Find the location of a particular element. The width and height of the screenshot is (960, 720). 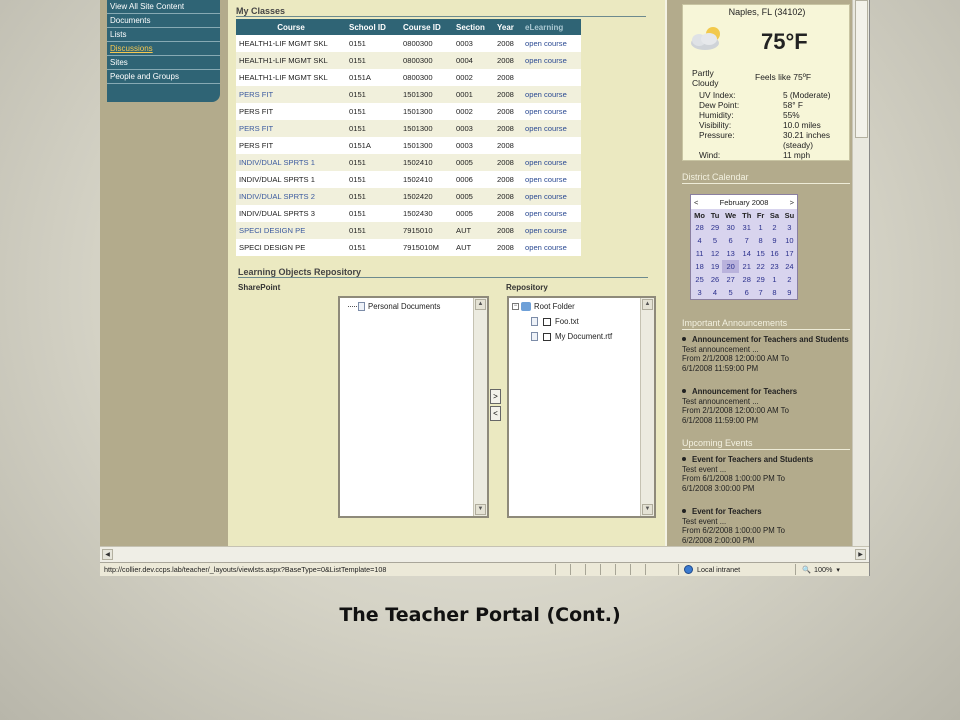

scroll-left-icon: ◀ is located at coordinates (107, 554).